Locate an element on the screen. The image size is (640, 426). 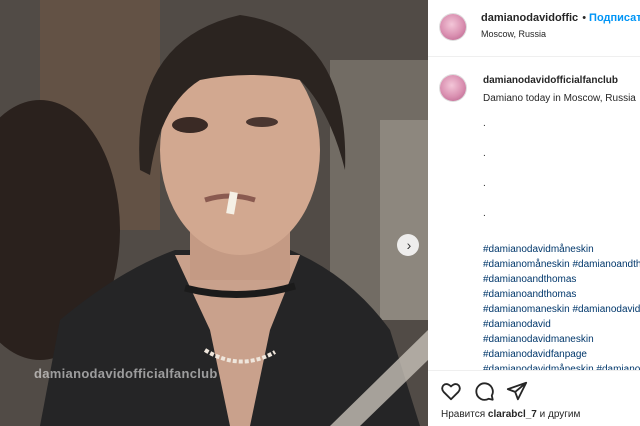
hashtag-link: #damianodavidmåneskin #damianodavid is located at coordinates (561, 366).